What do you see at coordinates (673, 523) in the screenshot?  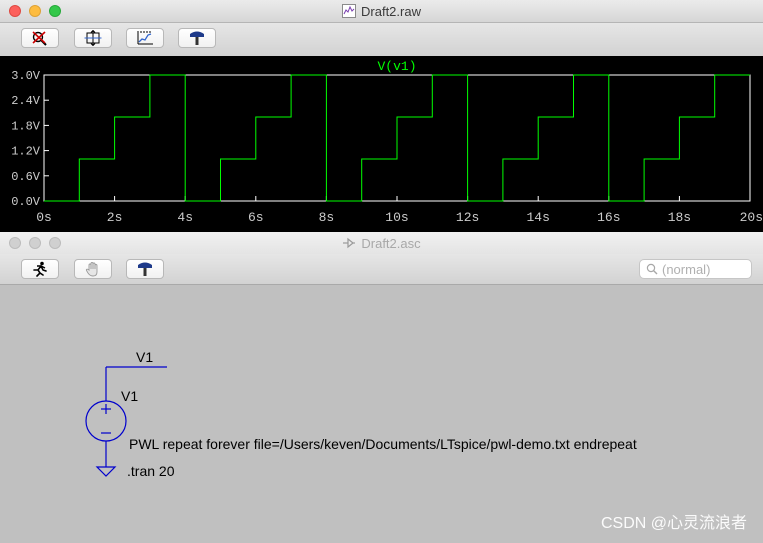 I see `watermark: CSDN @心灵流浪者` at bounding box center [673, 523].